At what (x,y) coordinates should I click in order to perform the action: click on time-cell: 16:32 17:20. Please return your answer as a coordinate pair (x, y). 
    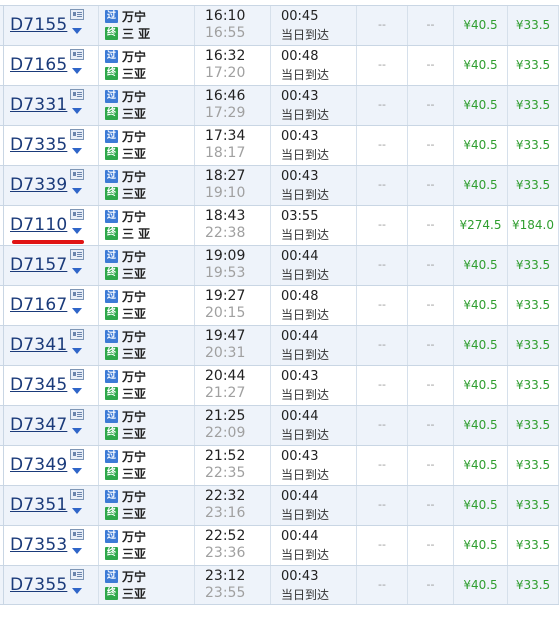
    Looking at the image, I should click on (232, 65).